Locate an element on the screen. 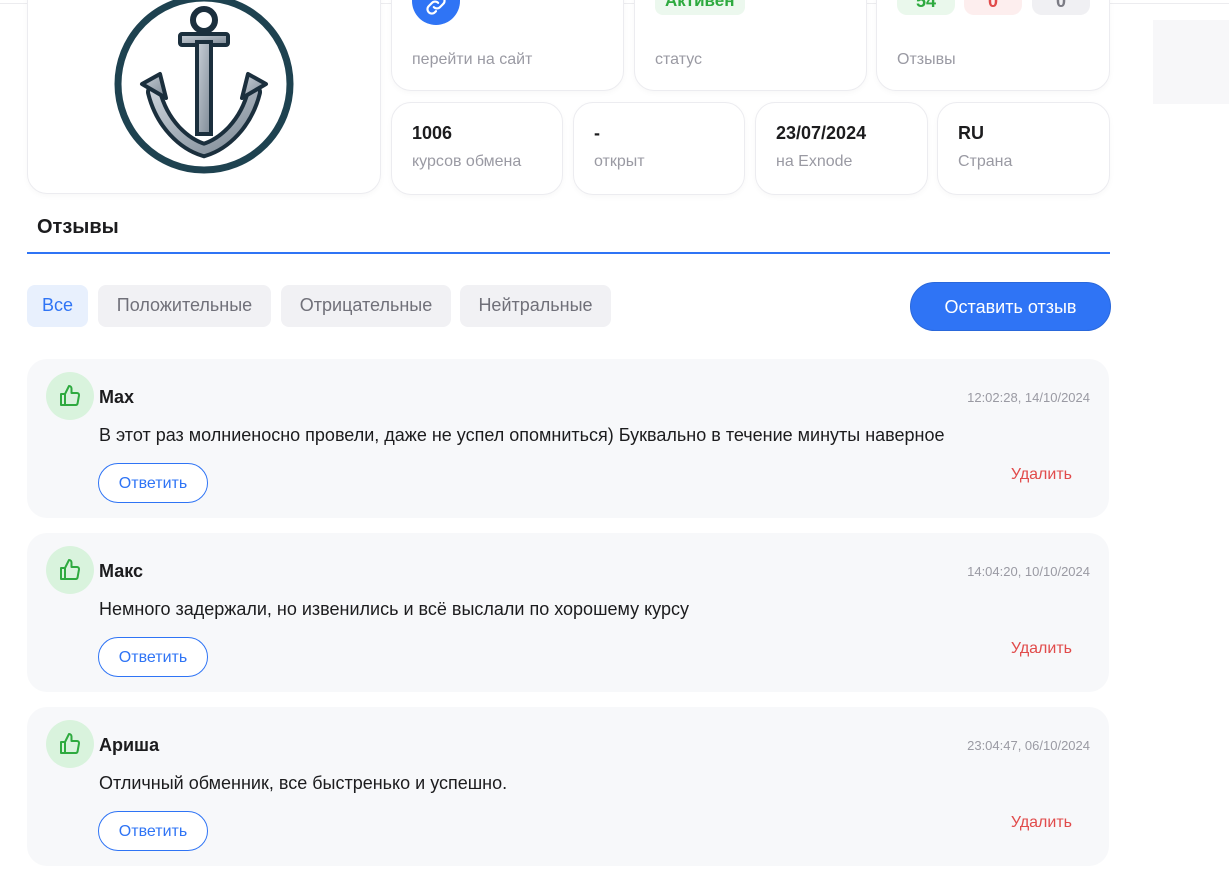  status-badge: Активен is located at coordinates (700, 7).